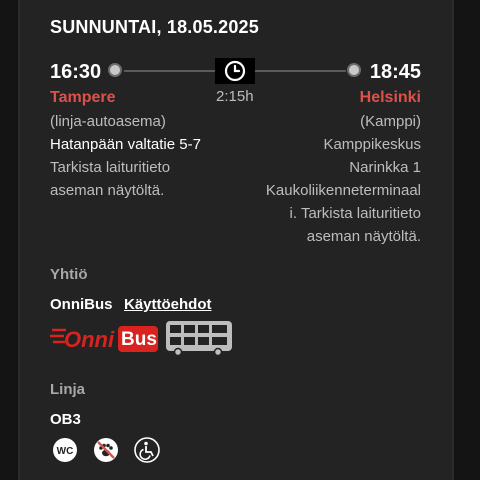  What do you see at coordinates (106, 450) in the screenshot?
I see `no-pets-icon` at bounding box center [106, 450].